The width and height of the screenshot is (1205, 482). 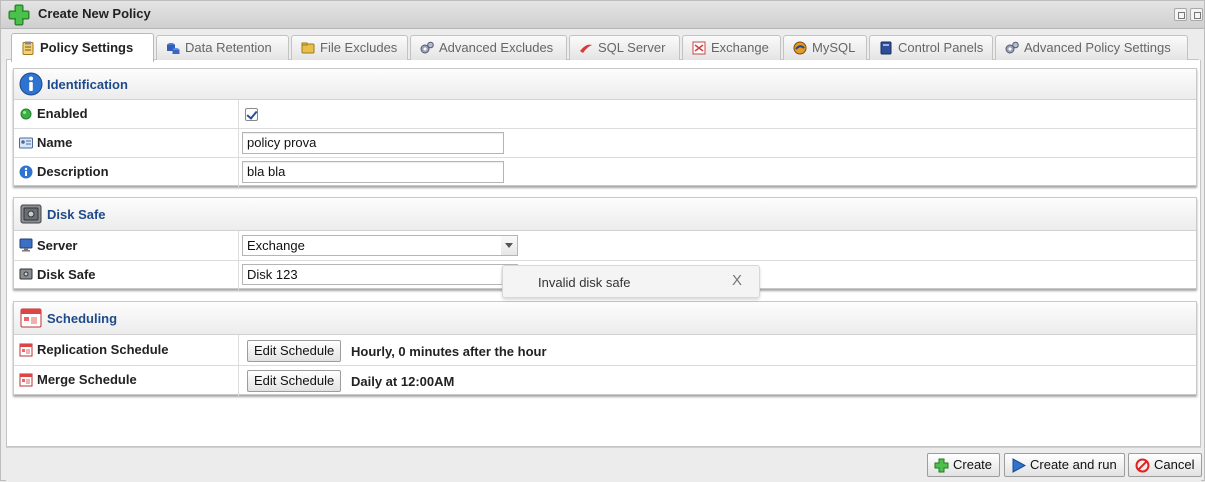 I want to click on tab-label: SQL Server, so click(x=632, y=47).